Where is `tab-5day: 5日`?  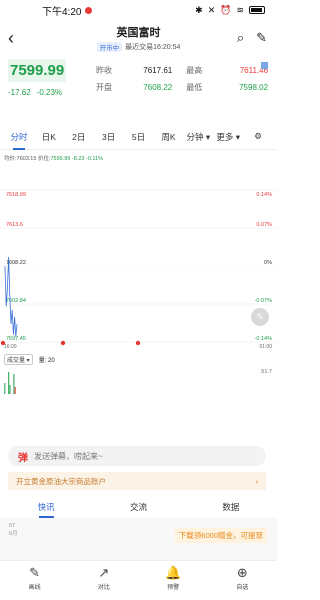
tab-5day: 5日 is located at coordinates (139, 137).